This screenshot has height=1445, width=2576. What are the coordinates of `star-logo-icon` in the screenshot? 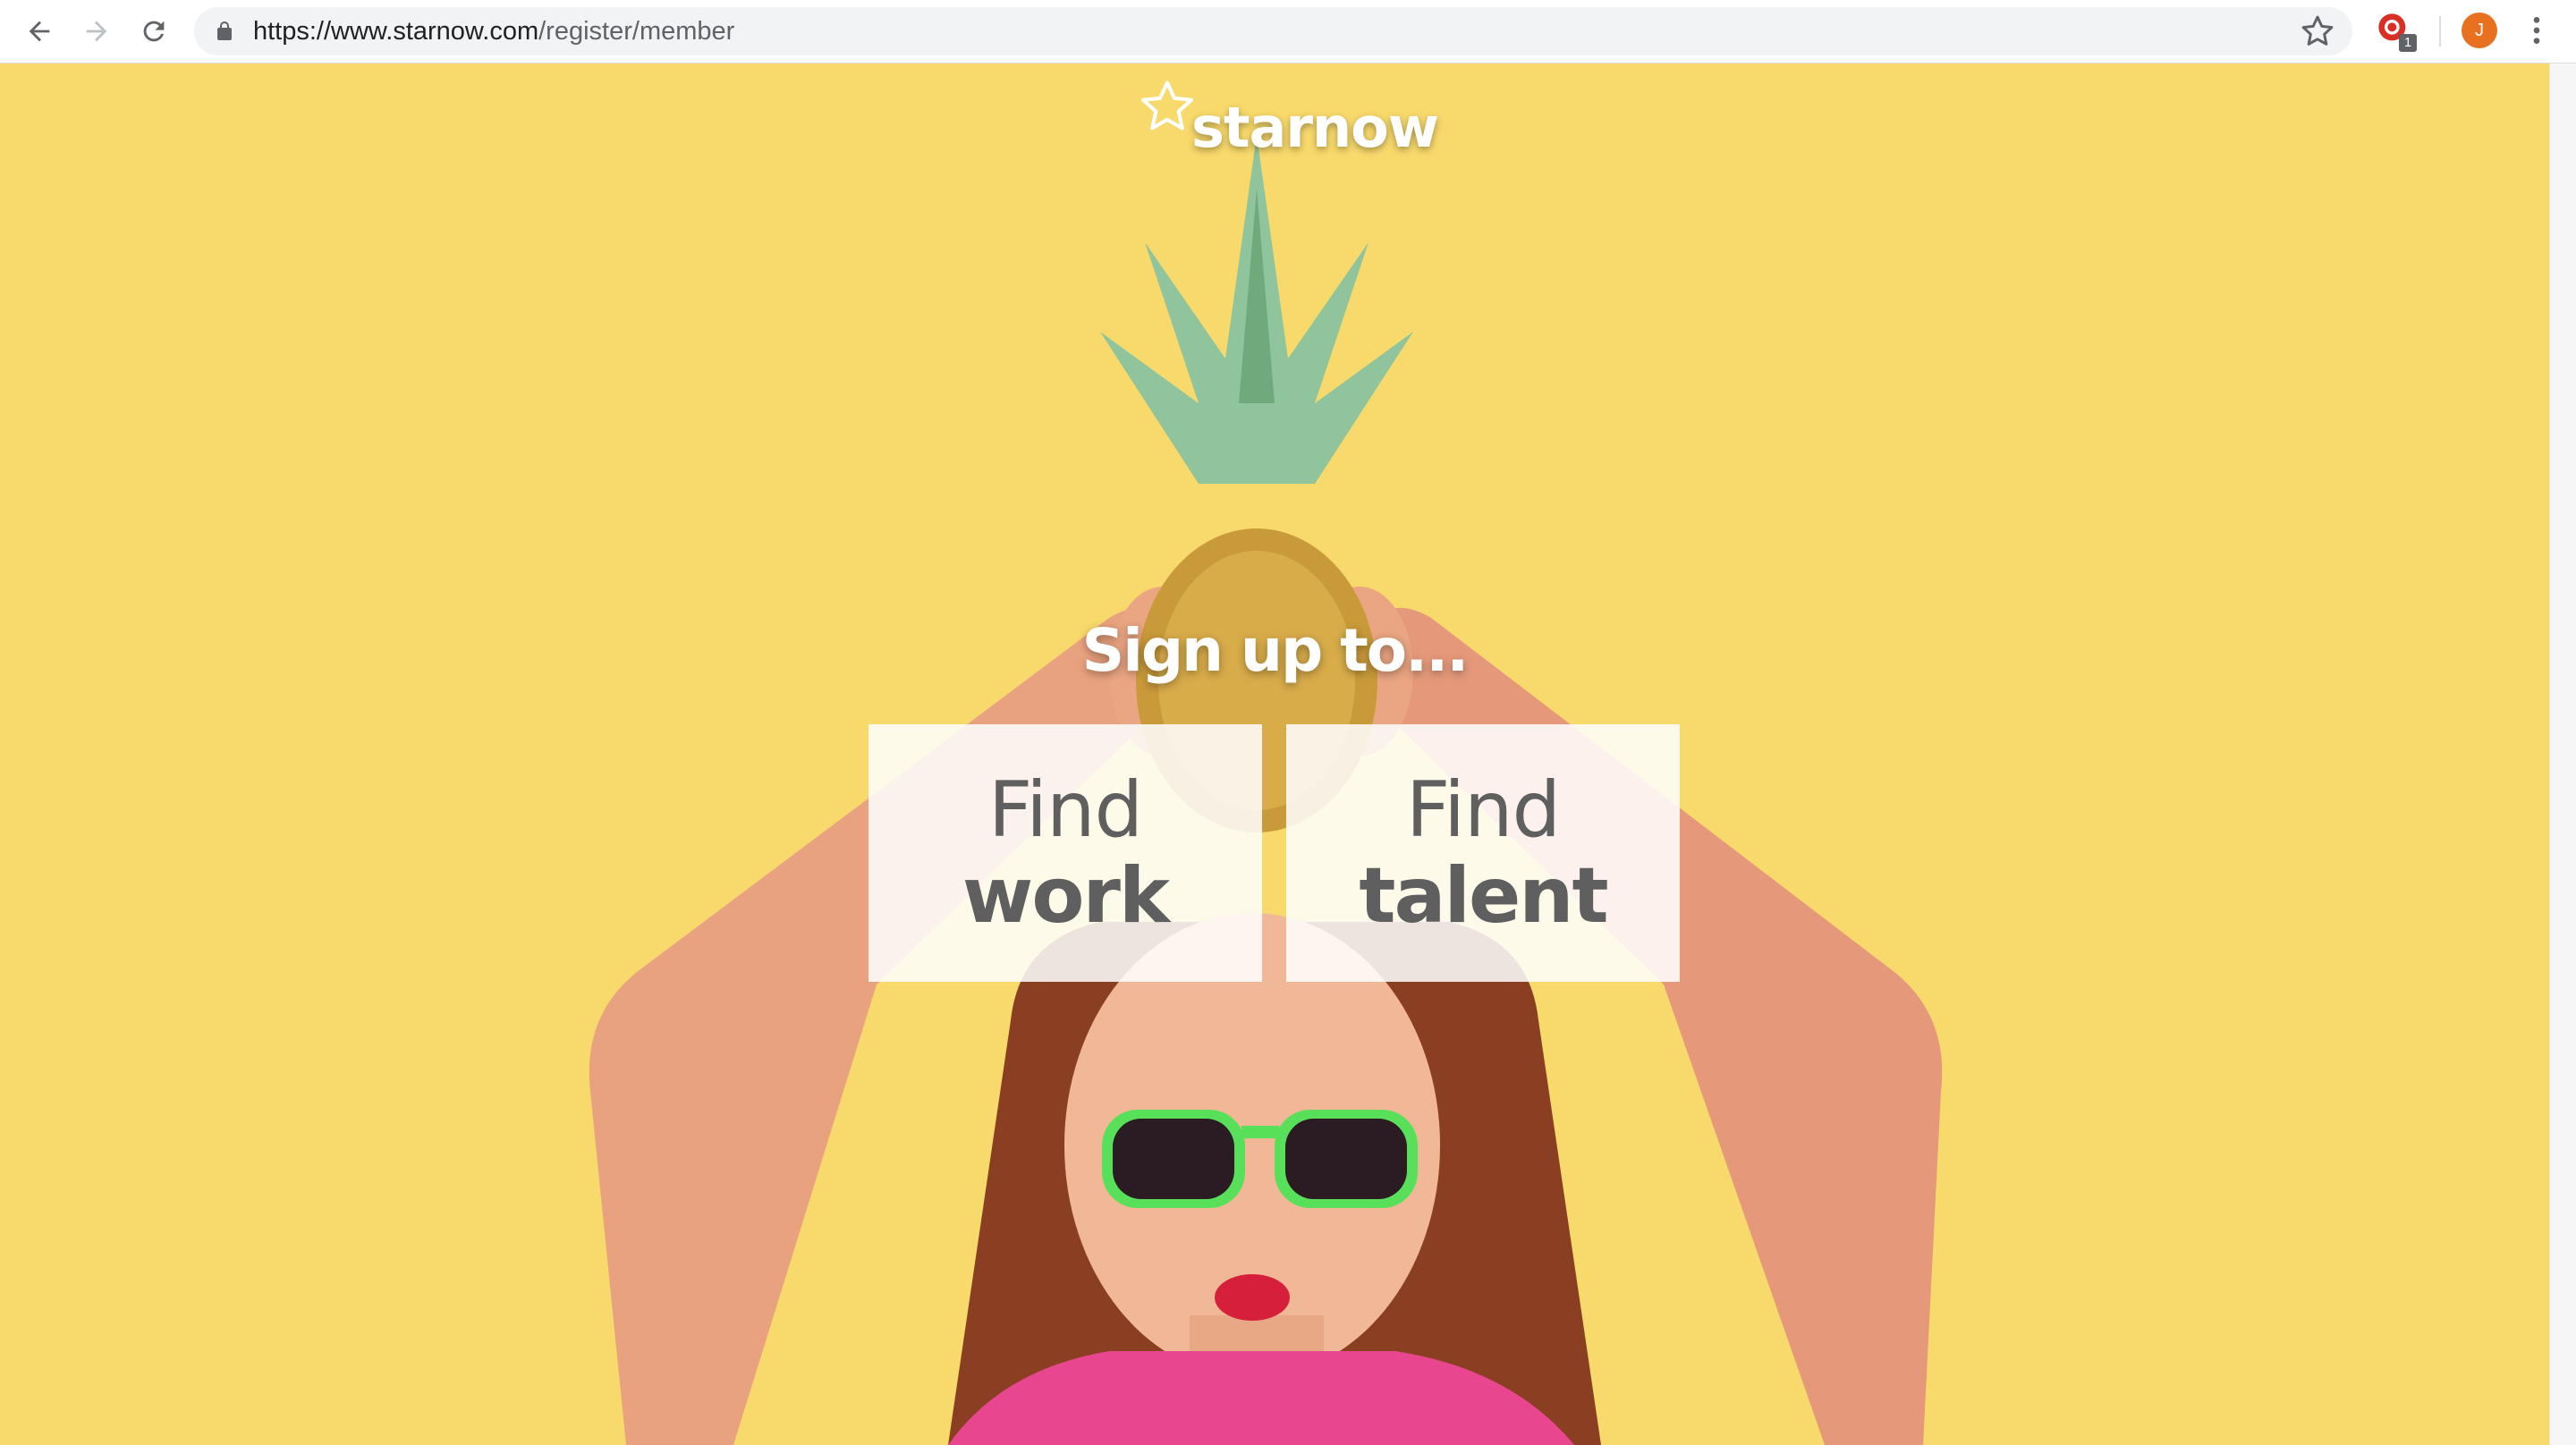 It's located at (1167, 105).